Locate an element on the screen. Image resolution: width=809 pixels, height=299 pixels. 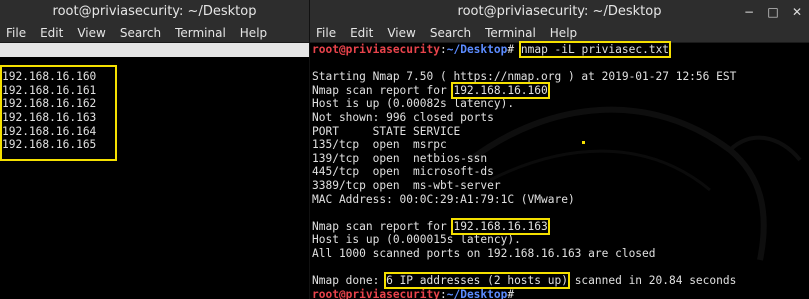
not-shown-line: Not shown: 996 closed ports is located at coordinates (403, 117).